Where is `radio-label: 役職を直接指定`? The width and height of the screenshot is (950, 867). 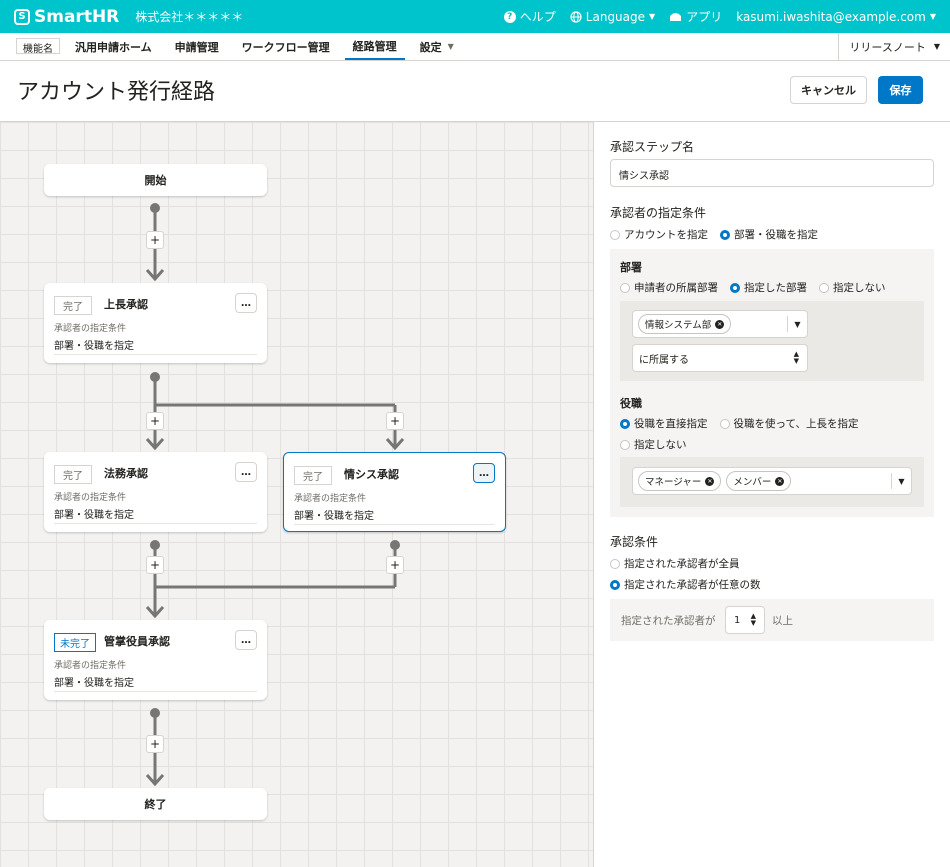 radio-label: 役職を直接指定 is located at coordinates (671, 424).